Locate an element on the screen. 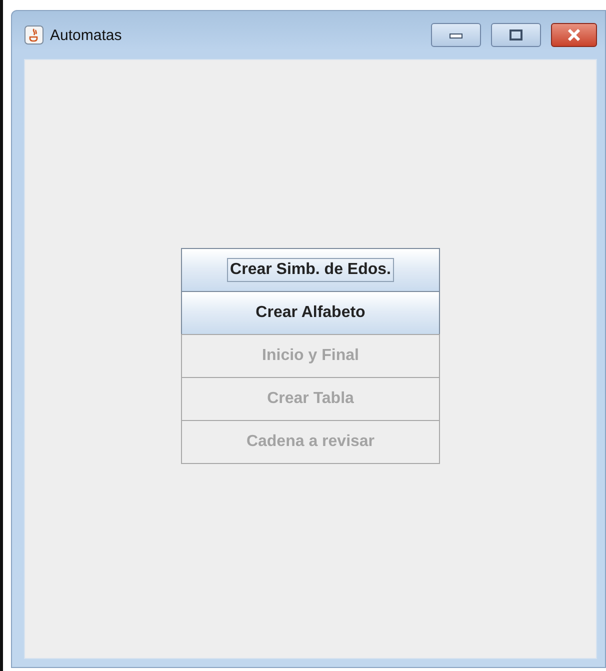 Image resolution: width=606 pixels, height=671 pixels. minimize-icon is located at coordinates (456, 35).